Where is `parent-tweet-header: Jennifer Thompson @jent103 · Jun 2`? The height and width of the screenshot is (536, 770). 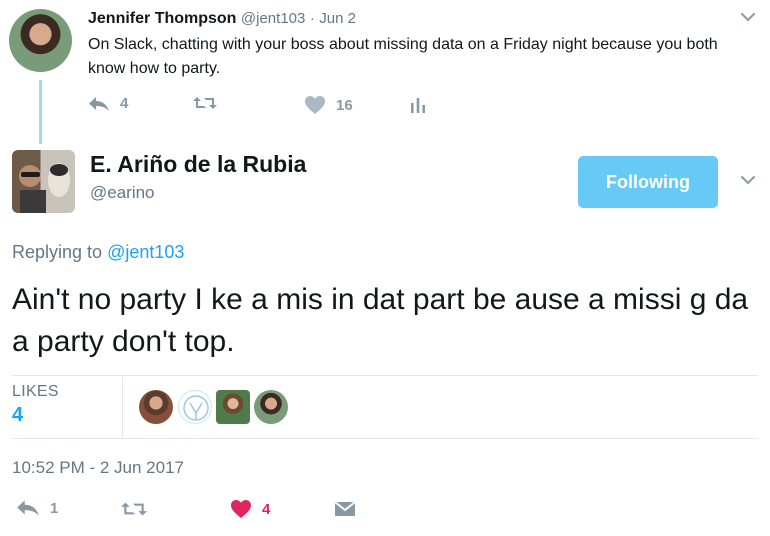 parent-tweet-header: Jennifer Thompson @jent103 · Jun 2 is located at coordinates (222, 19).